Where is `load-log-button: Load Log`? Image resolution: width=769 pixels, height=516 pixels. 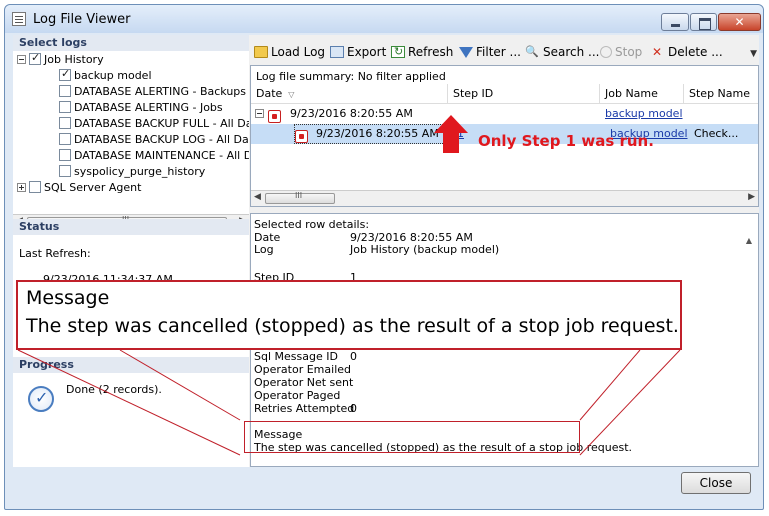
load-log-button: Load Log is located at coordinates (289, 52).